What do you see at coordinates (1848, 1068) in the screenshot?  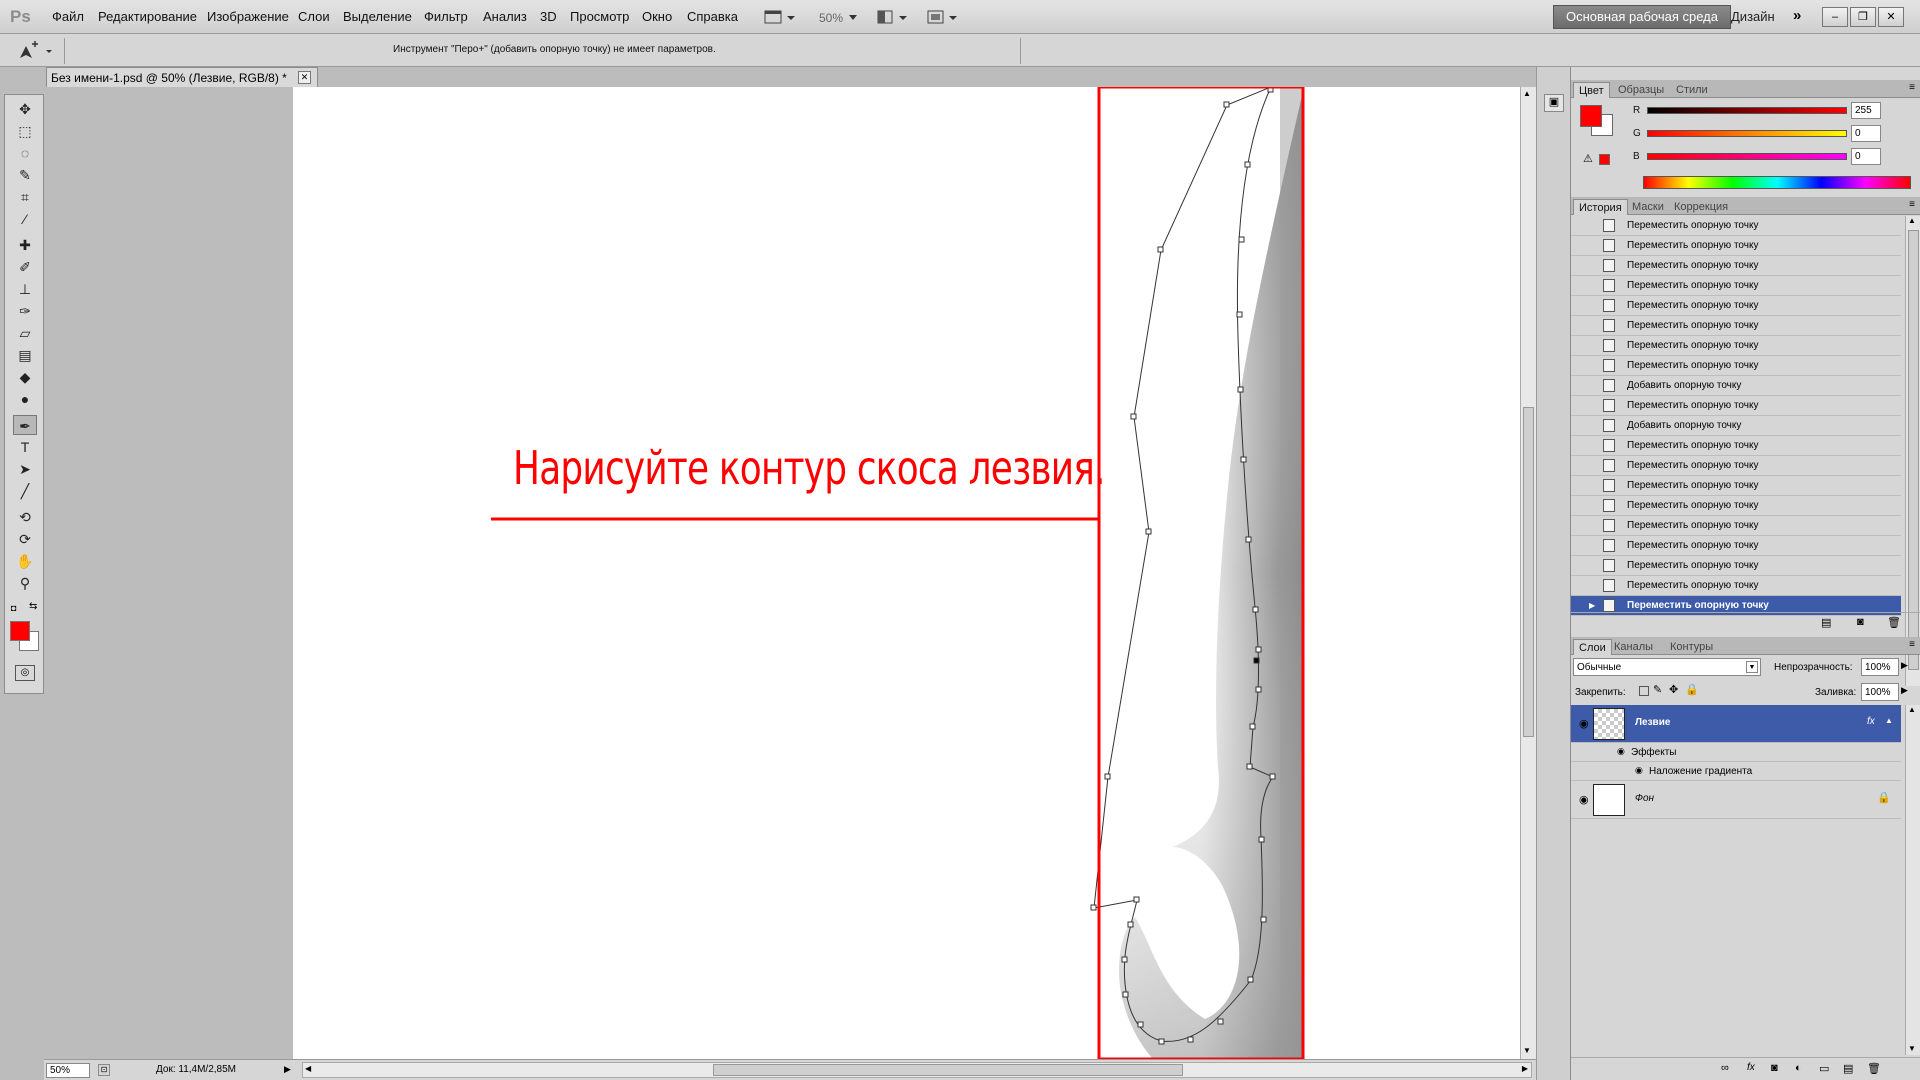 I see `new-layer-icon: ▤` at bounding box center [1848, 1068].